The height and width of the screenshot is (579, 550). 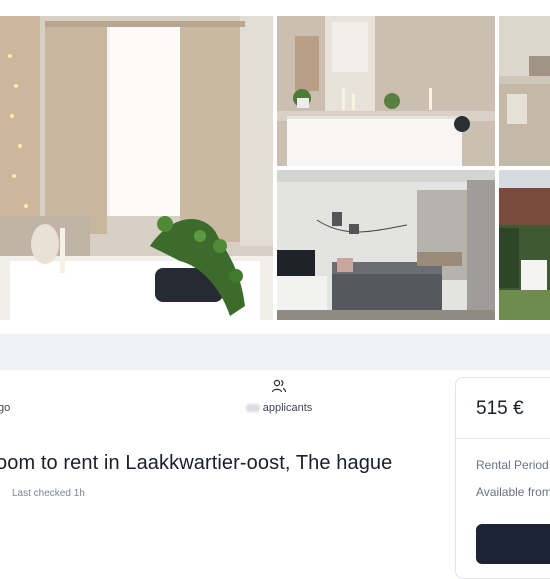 I want to click on users-icon, so click(x=279, y=386).